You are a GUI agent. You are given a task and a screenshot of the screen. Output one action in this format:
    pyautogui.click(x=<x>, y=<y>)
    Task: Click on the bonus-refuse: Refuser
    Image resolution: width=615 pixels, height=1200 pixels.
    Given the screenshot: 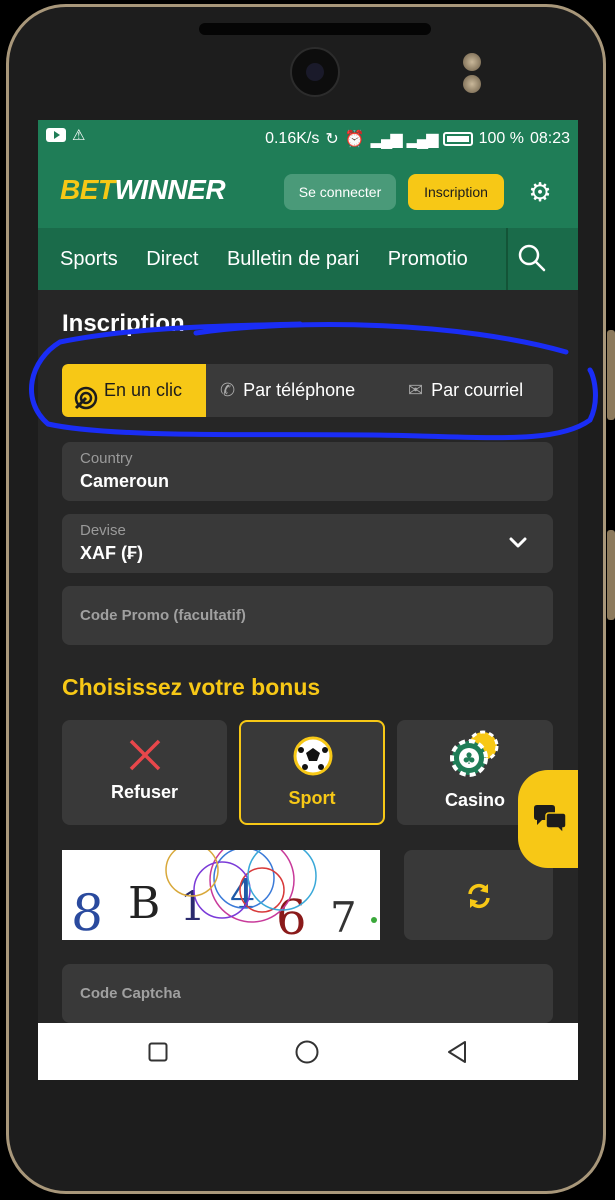 What is the action you would take?
    pyautogui.click(x=144, y=772)
    